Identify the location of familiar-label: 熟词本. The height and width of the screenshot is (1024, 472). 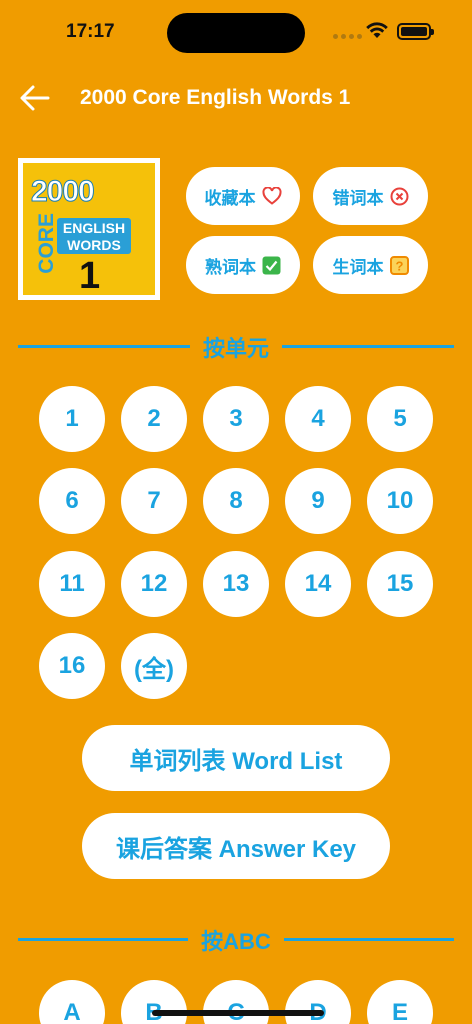
(230, 267).